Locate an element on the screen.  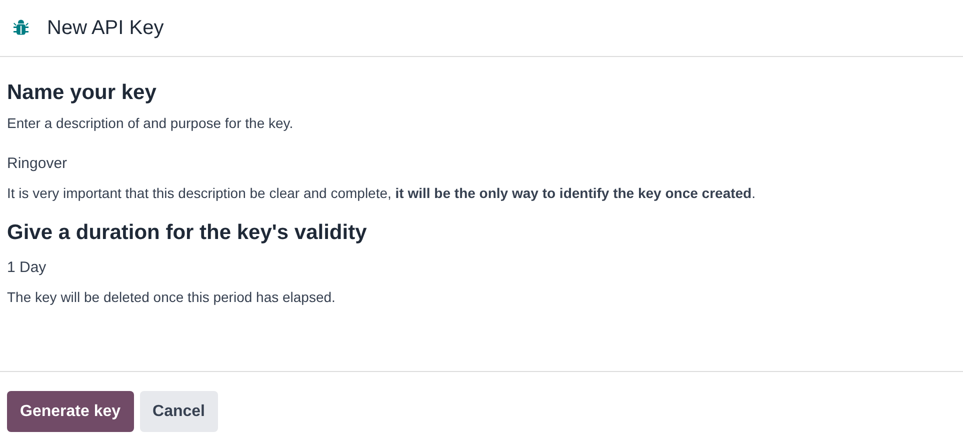
section-description: Enter a description of and purpose for the key. is located at coordinates (150, 123).